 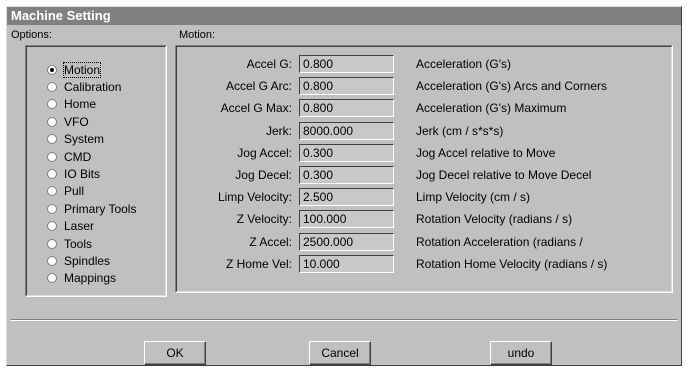 I want to click on motion-field-row: Accel G: Acceleration (G's), so click(x=427, y=64).